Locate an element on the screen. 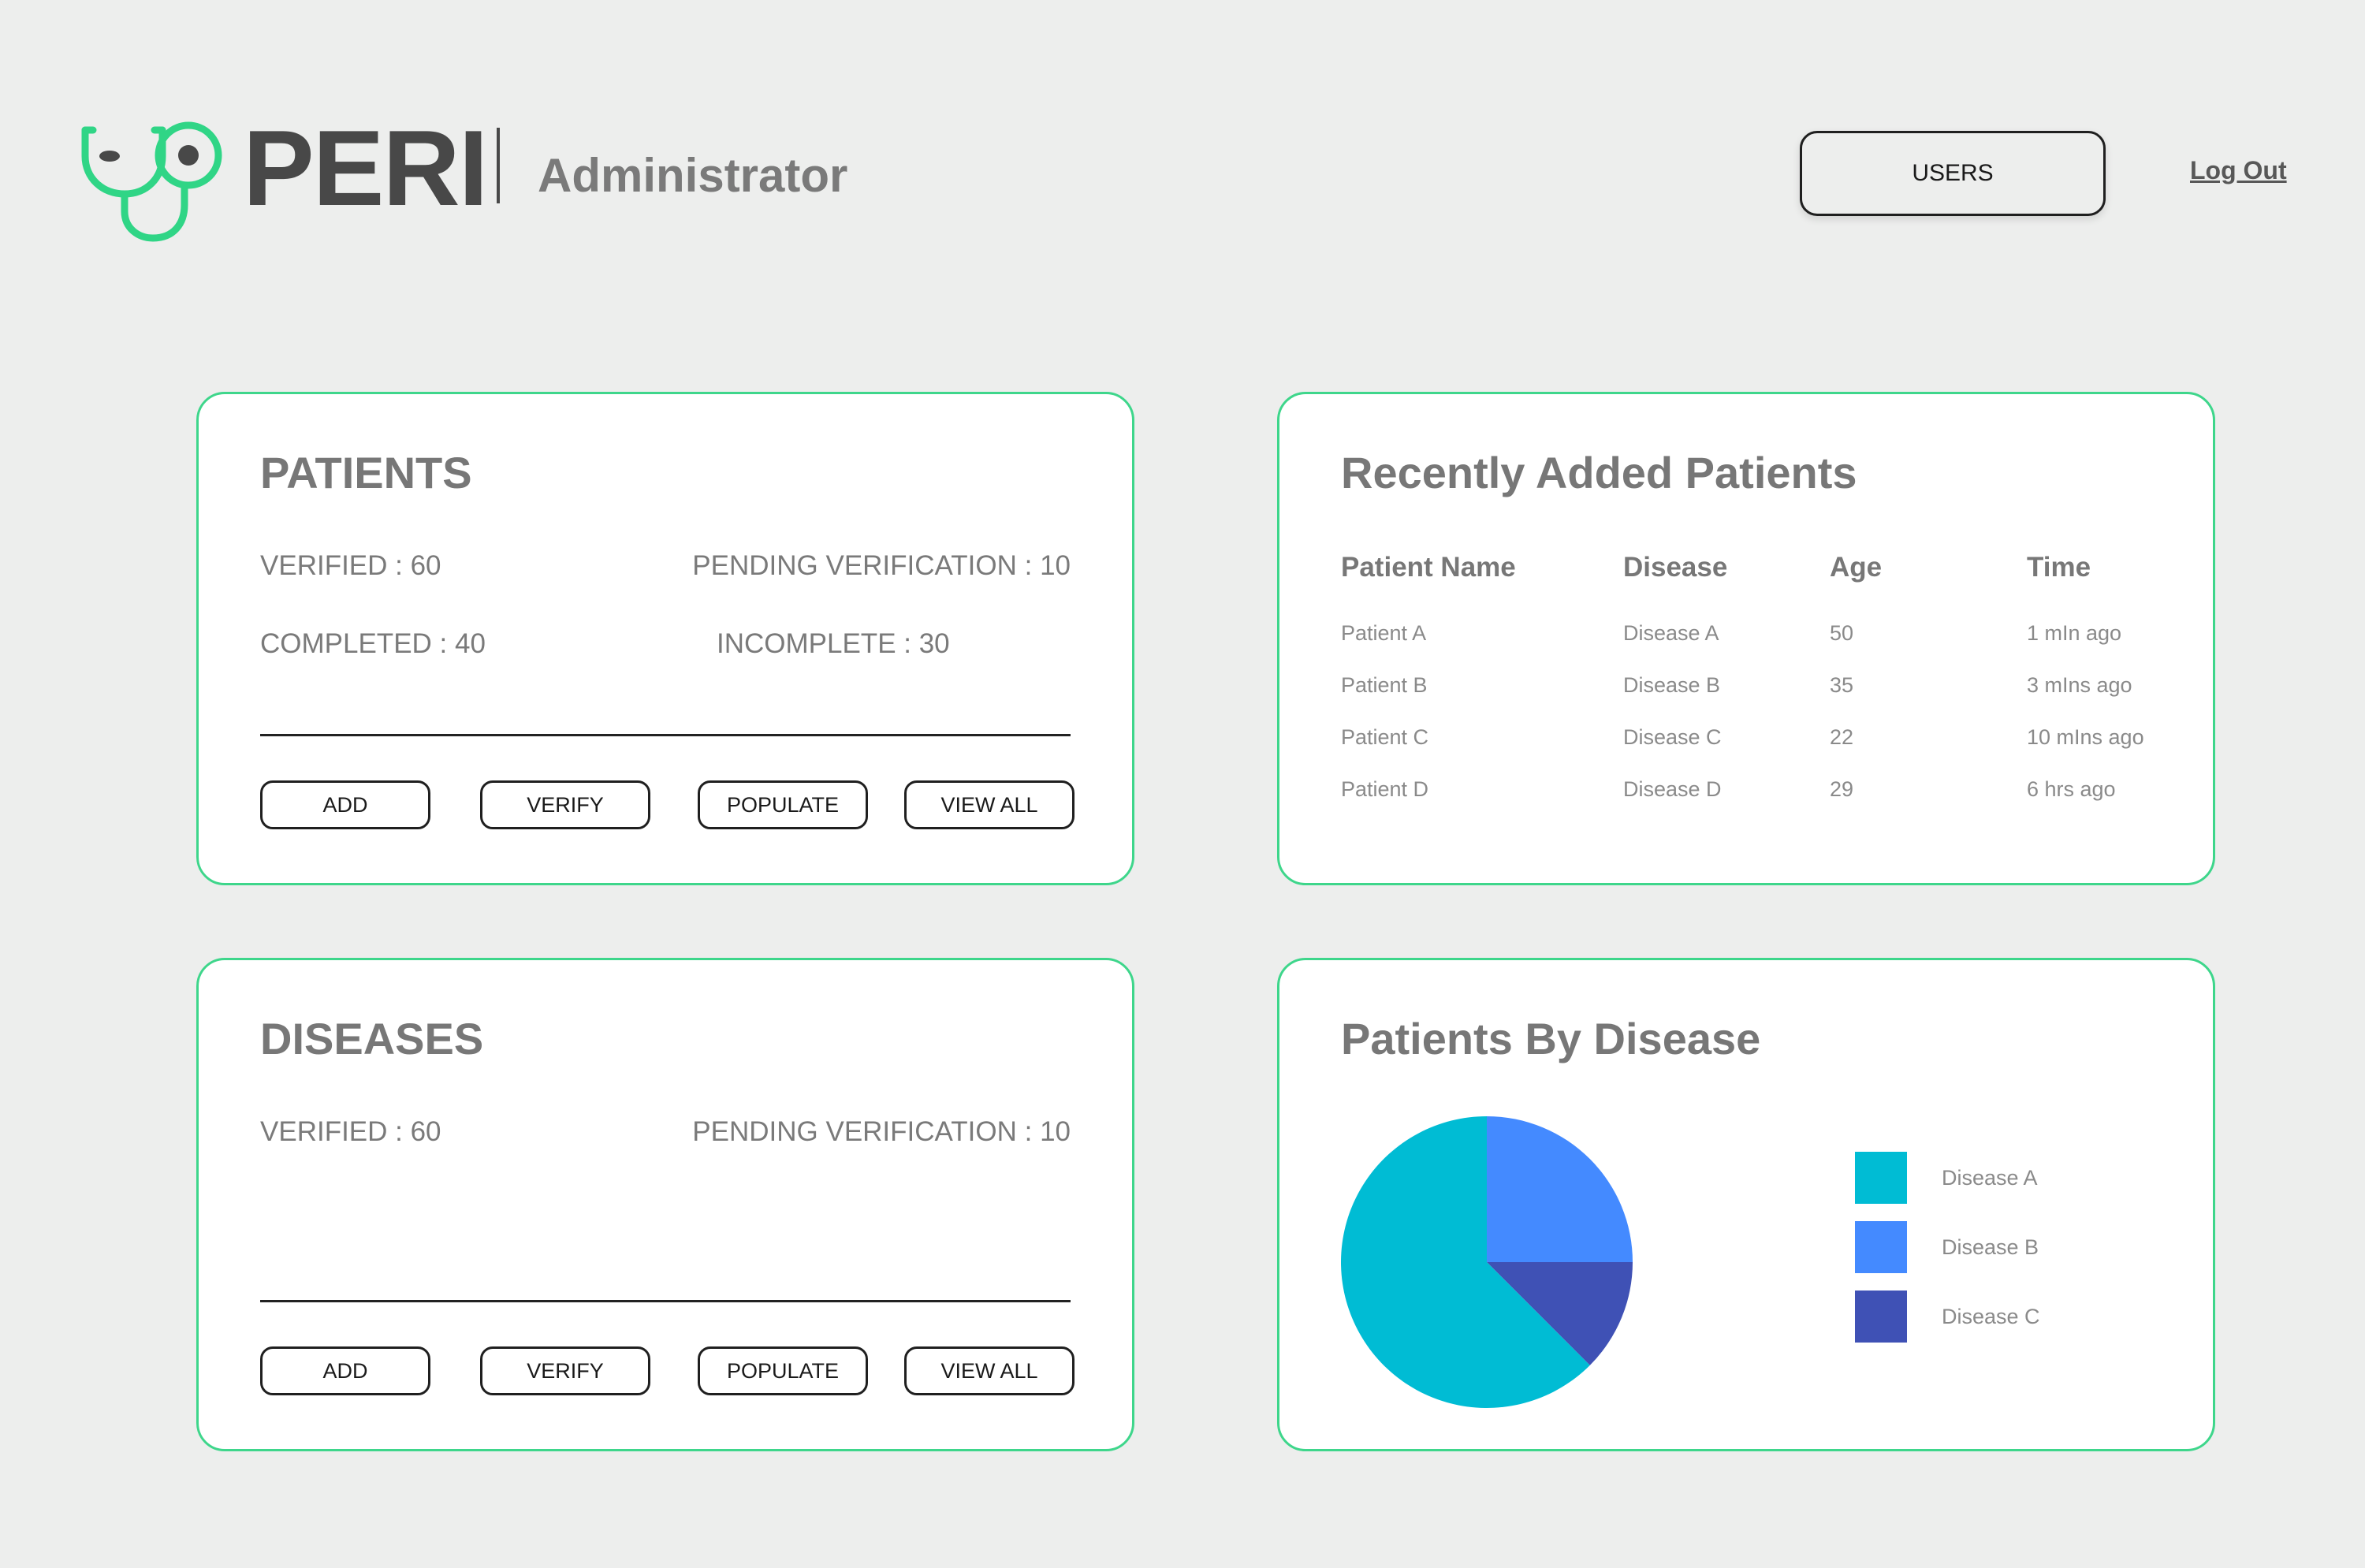 The width and height of the screenshot is (2365, 1568). diseases-verify-button: VERIFY is located at coordinates (565, 1370).